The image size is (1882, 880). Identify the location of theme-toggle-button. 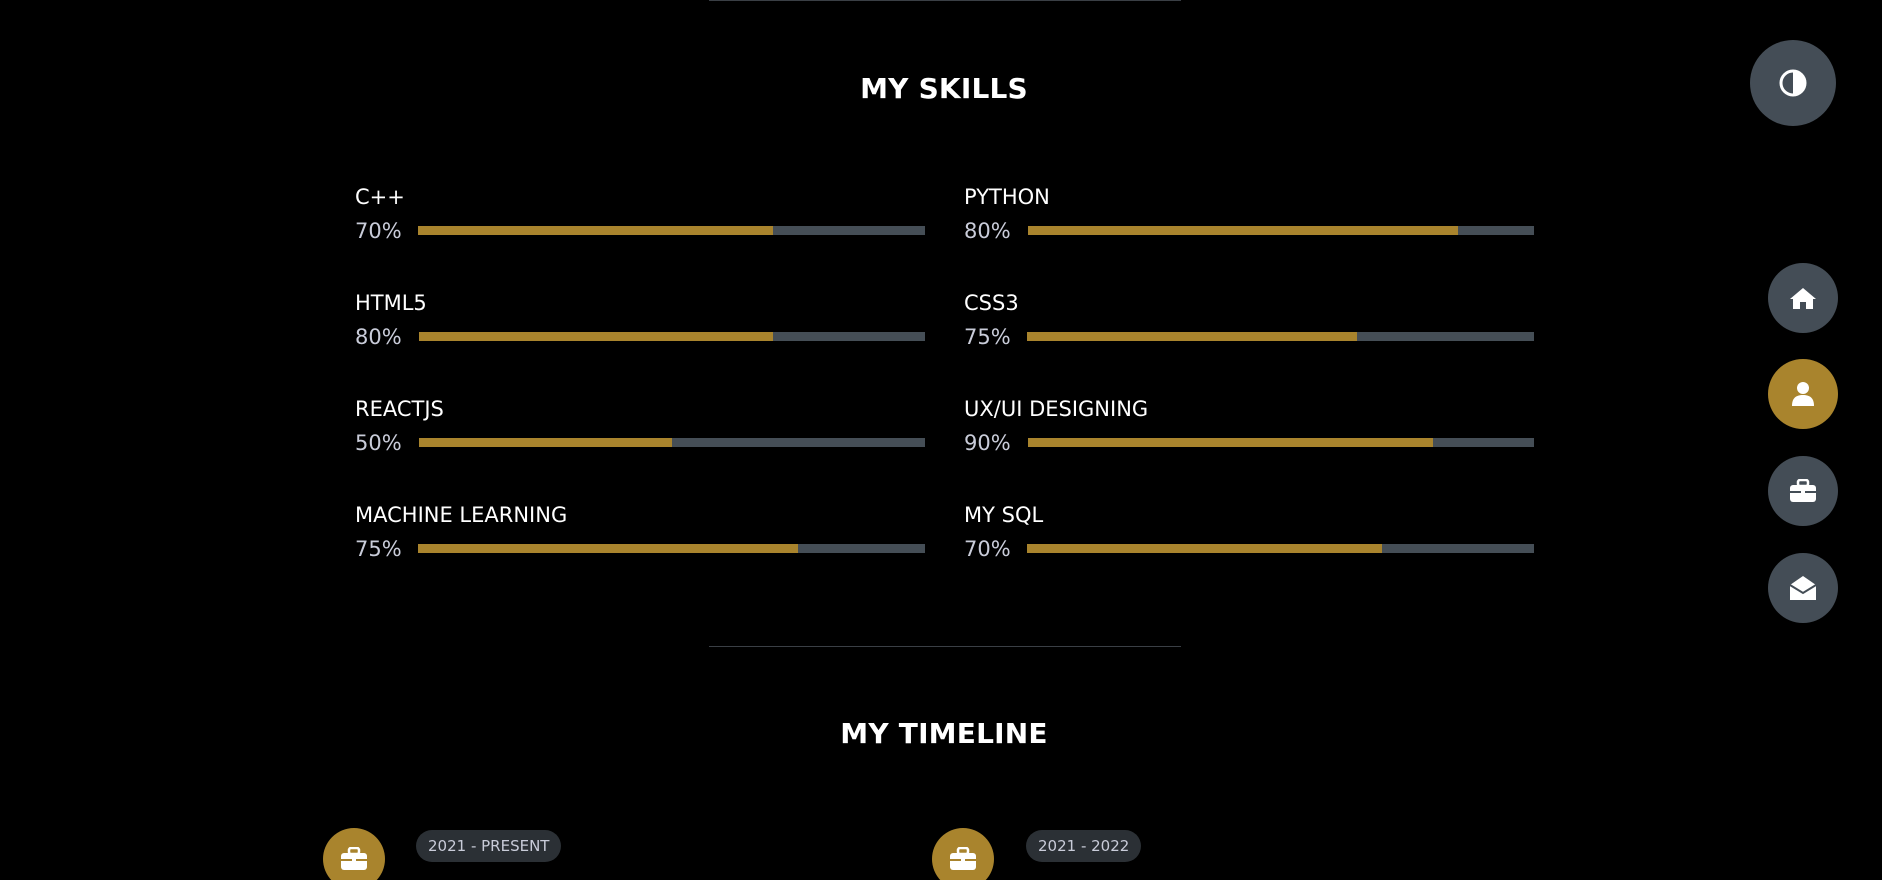
(1793, 83).